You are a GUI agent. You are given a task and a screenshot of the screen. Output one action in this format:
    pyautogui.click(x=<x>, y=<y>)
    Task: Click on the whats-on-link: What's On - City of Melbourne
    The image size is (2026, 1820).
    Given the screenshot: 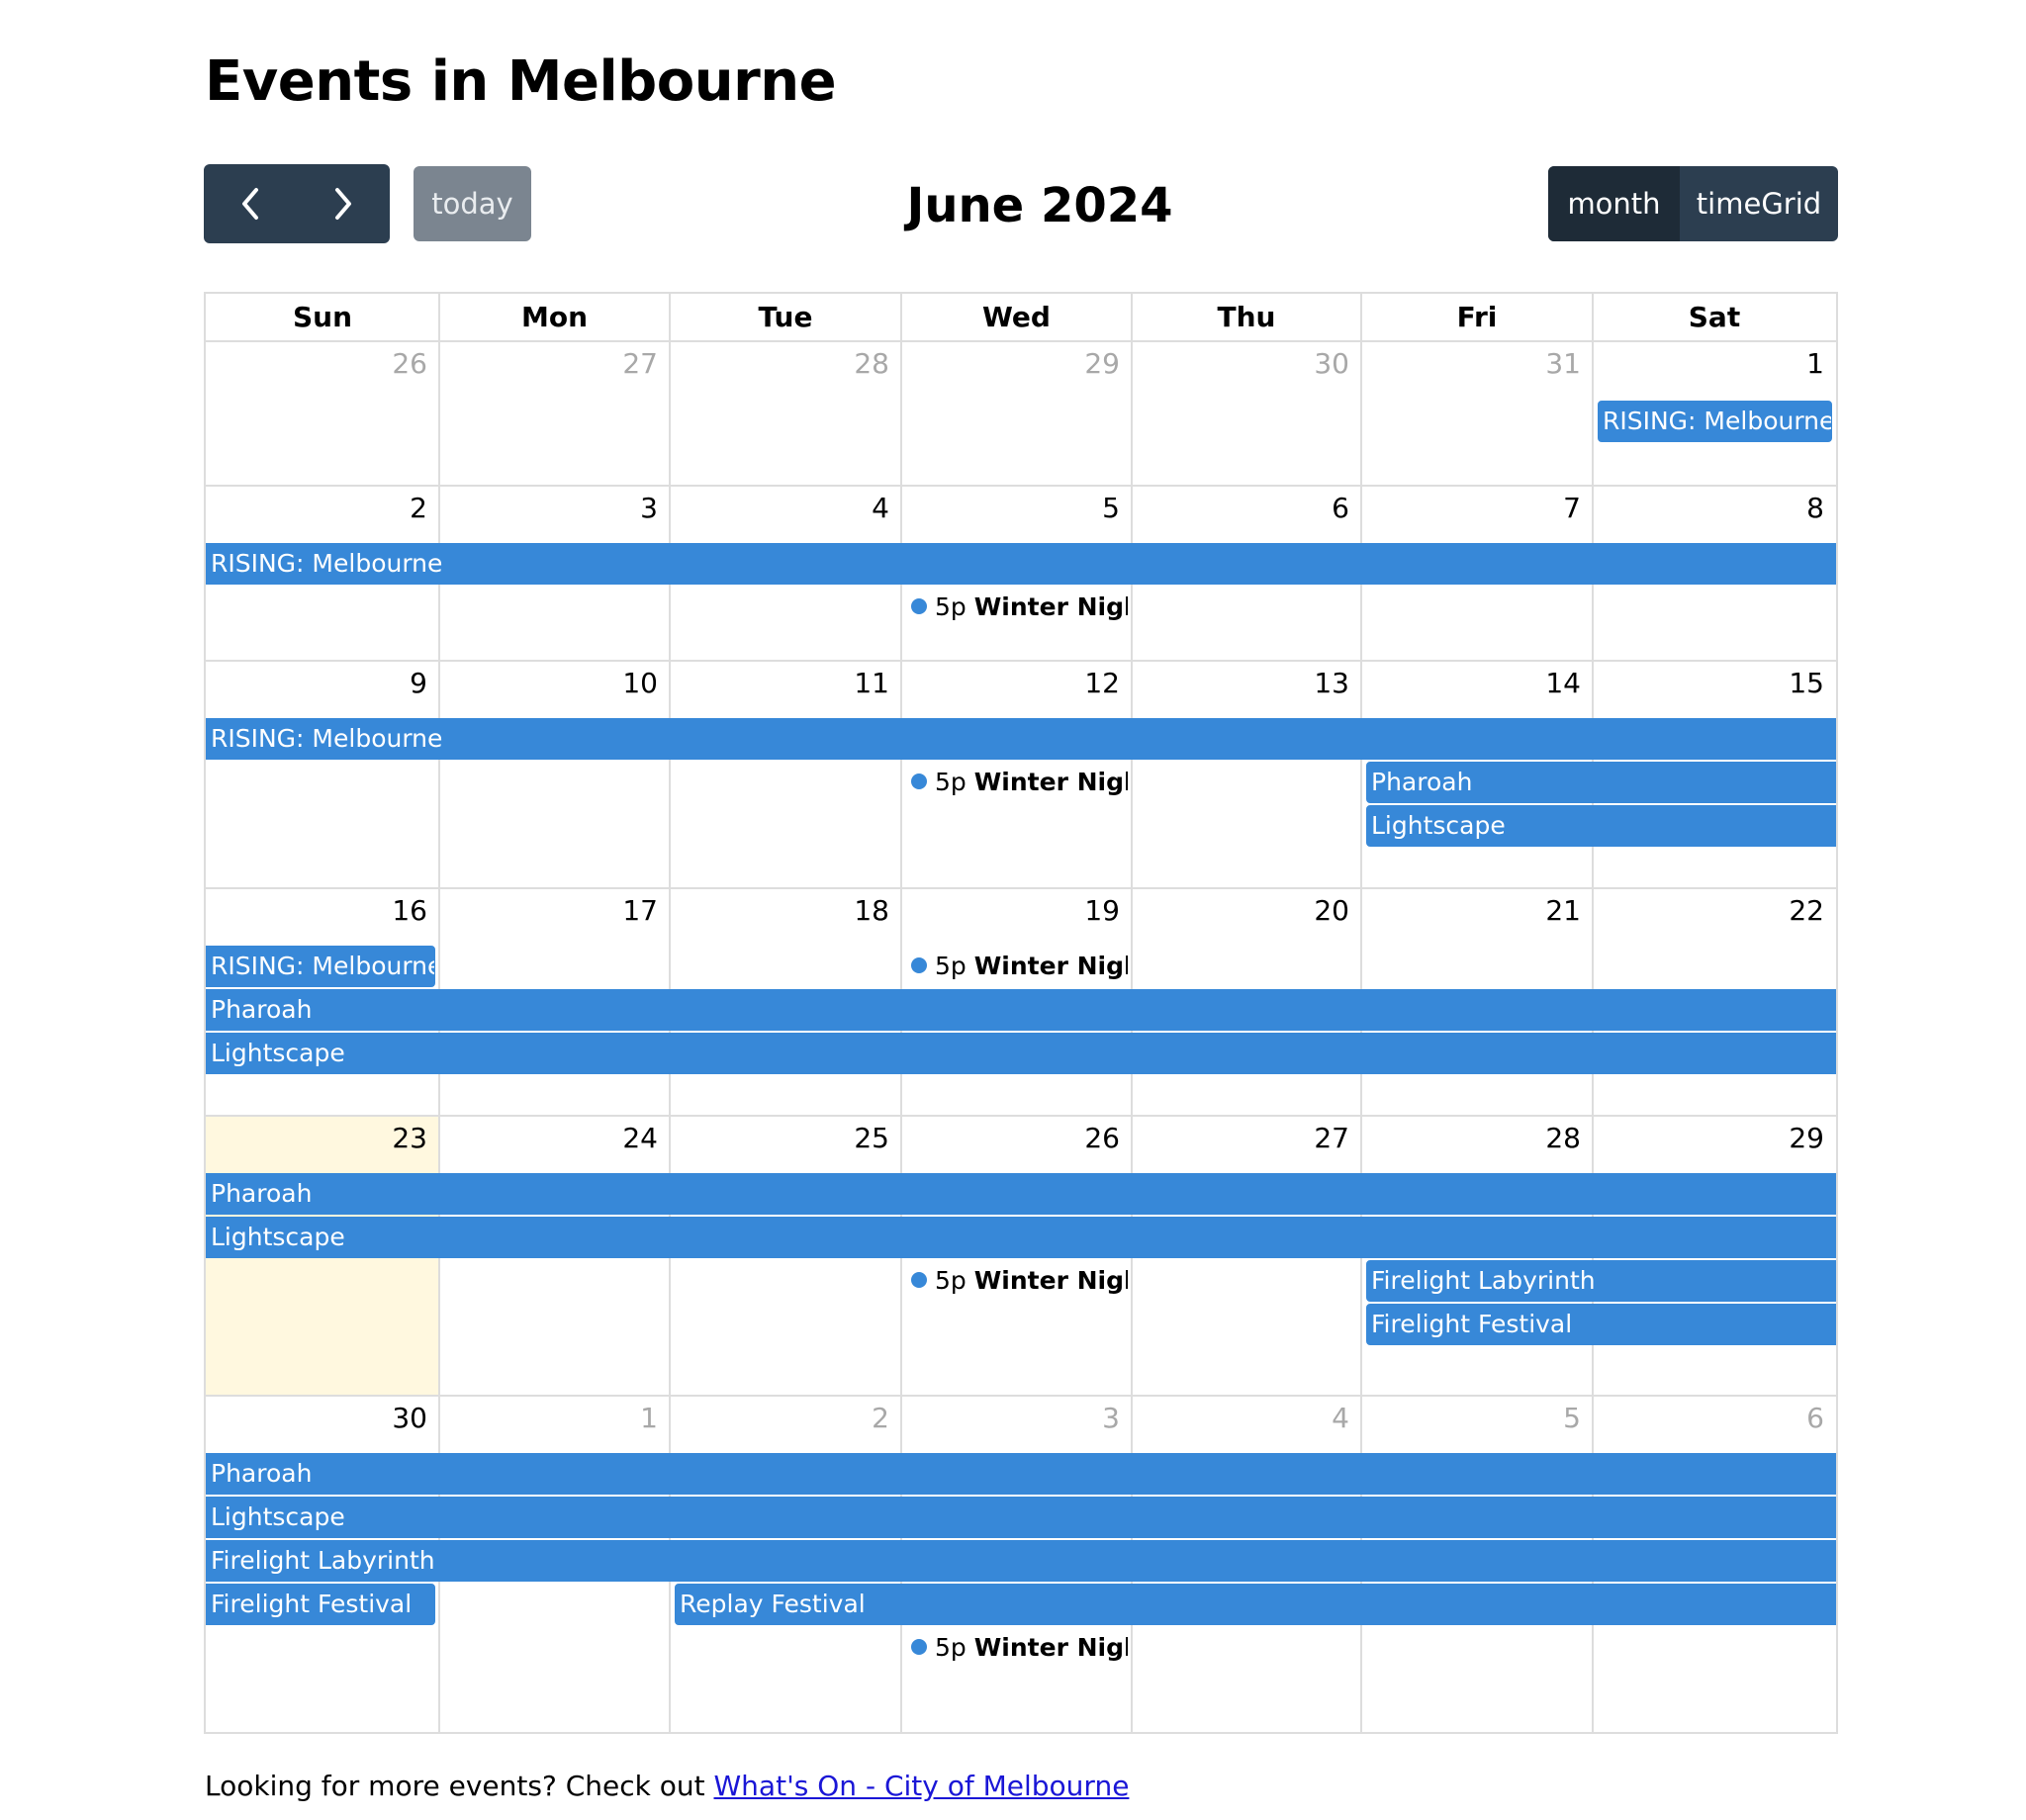 What is the action you would take?
    pyautogui.click(x=922, y=1786)
    